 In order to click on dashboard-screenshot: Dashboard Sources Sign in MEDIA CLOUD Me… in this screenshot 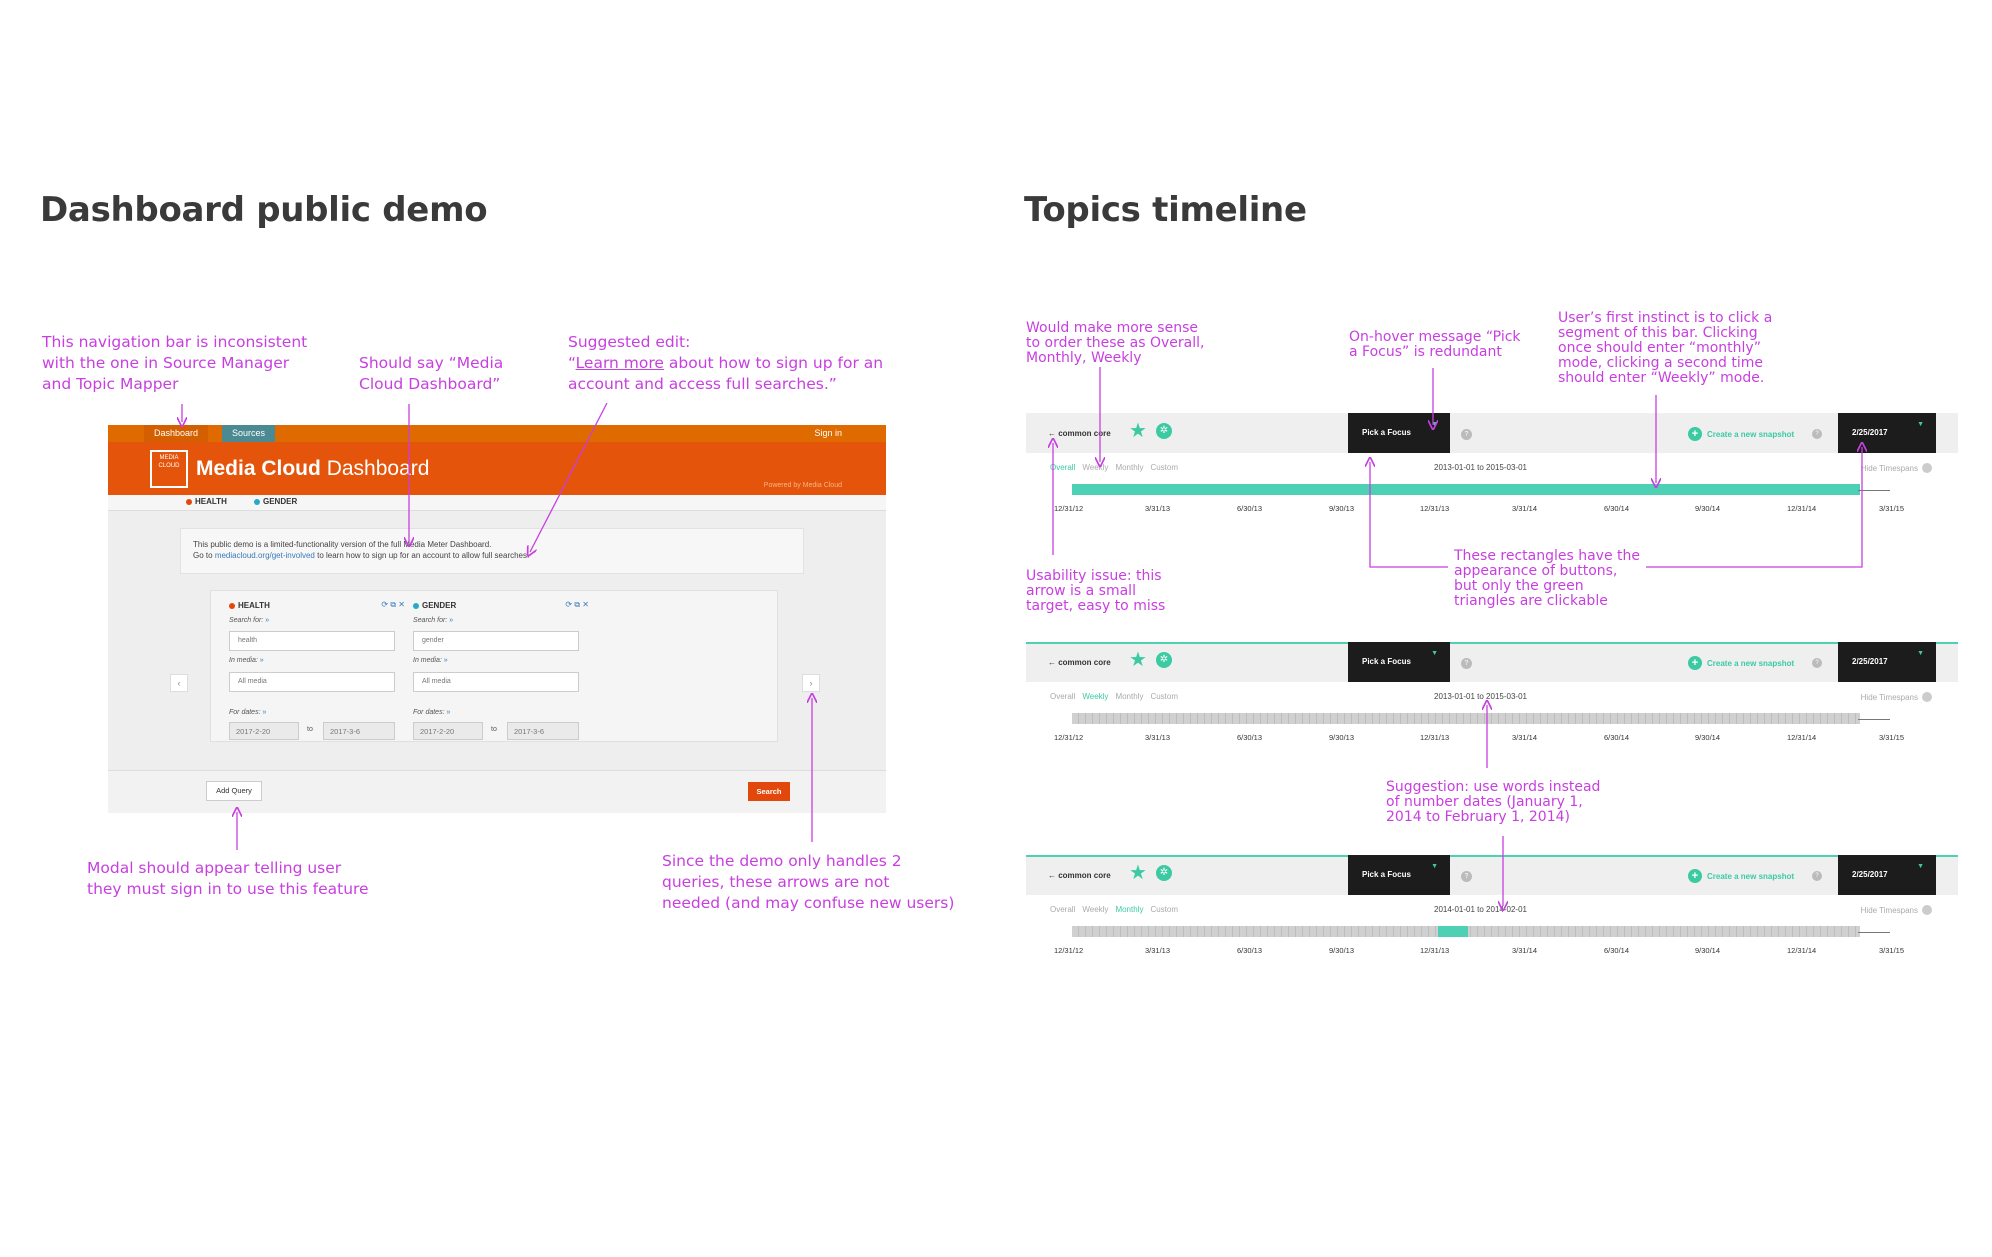, I will do `click(497, 619)`.